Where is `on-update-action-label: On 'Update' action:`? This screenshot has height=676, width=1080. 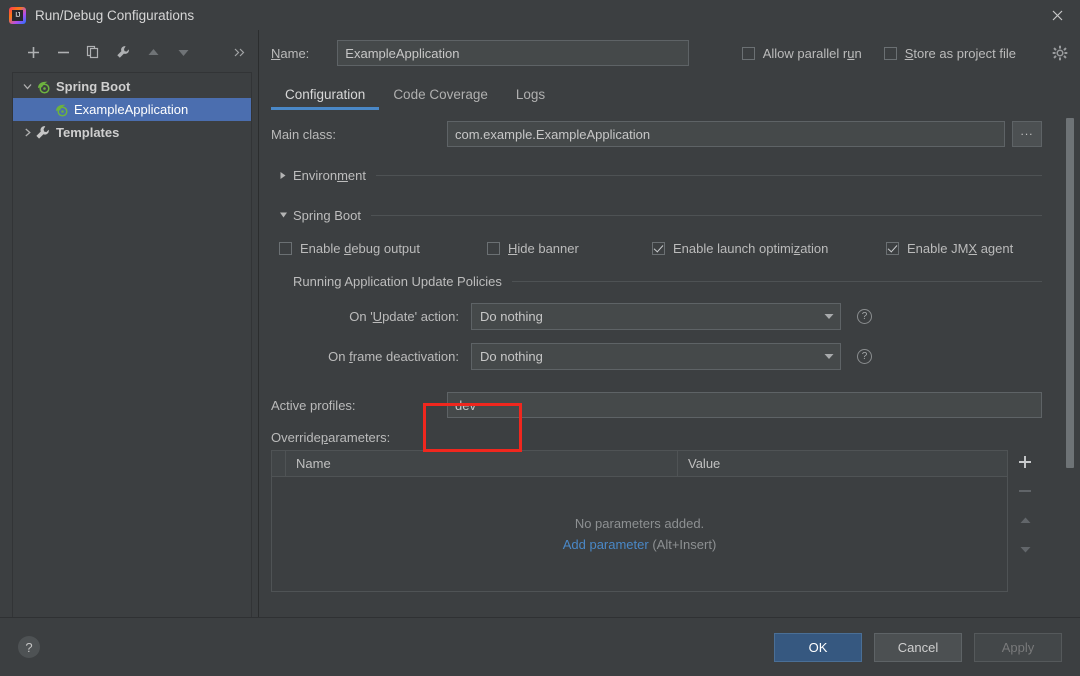
on-update-action-label: On 'Update' action: is located at coordinates (404, 316).